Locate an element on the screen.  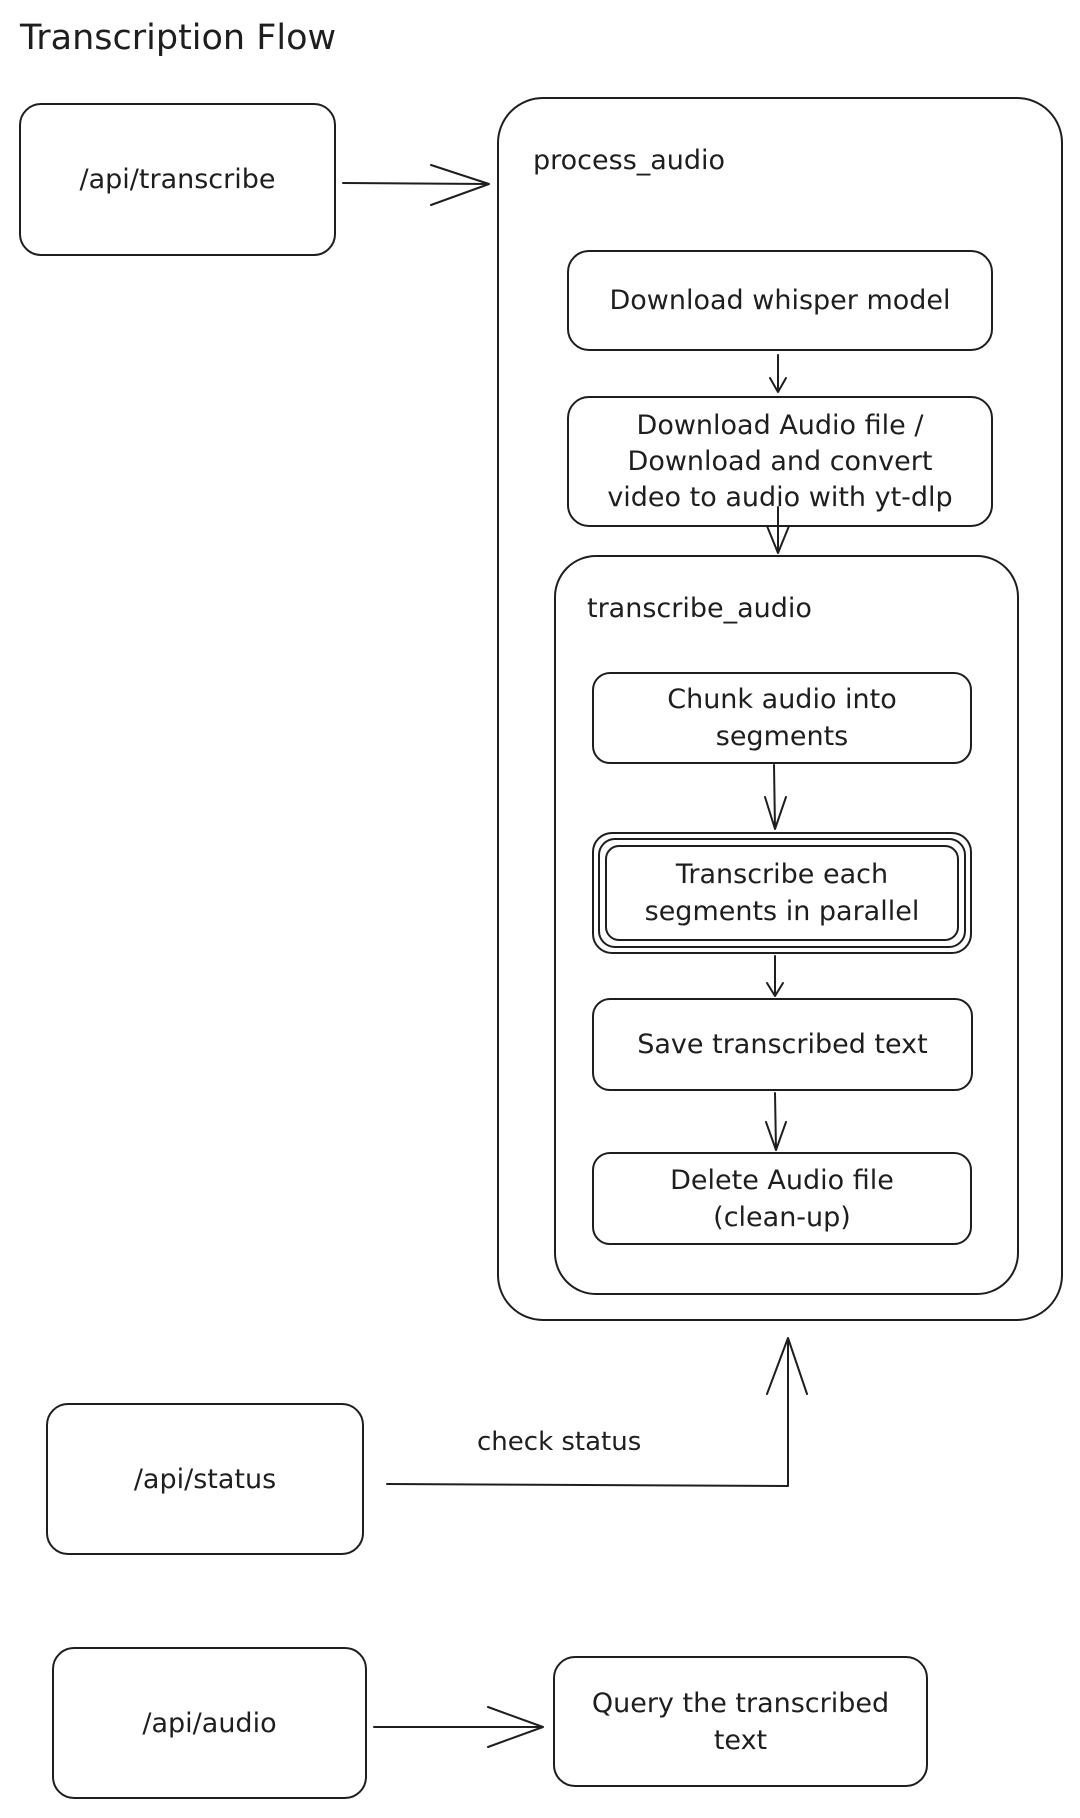
download-whisper-model-box: Download whisper model is located at coordinates (780, 300).